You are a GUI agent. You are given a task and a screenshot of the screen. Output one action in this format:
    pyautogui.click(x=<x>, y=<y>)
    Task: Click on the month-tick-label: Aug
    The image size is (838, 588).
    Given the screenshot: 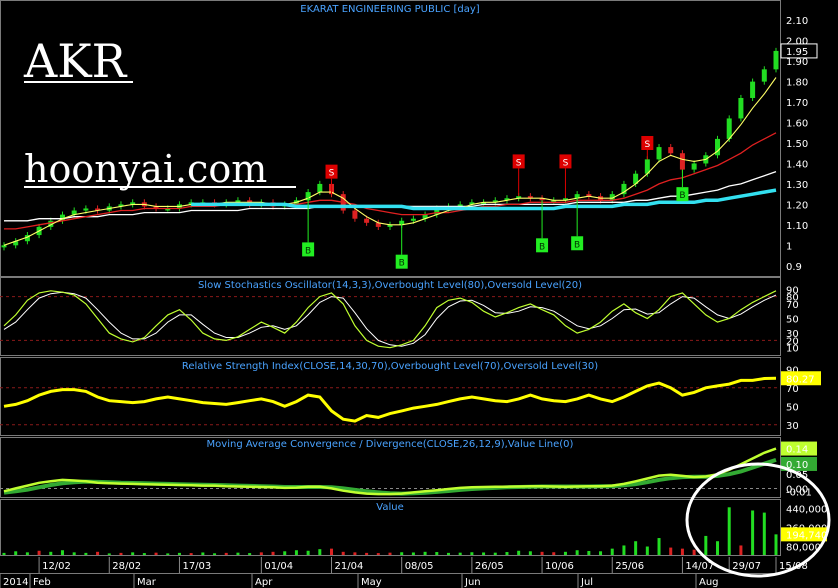 What is the action you would take?
    pyautogui.click(x=709, y=582)
    